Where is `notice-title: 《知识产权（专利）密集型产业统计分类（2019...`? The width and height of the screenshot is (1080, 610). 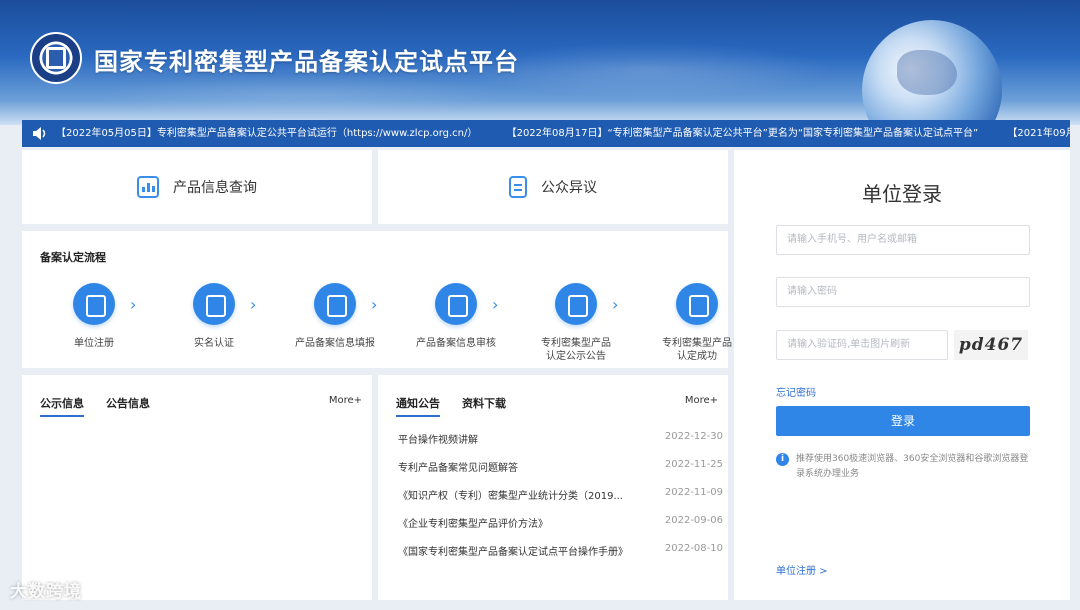
notice-title: 《知识产权（专利）密集型产业统计分类（2019... is located at coordinates (510, 501).